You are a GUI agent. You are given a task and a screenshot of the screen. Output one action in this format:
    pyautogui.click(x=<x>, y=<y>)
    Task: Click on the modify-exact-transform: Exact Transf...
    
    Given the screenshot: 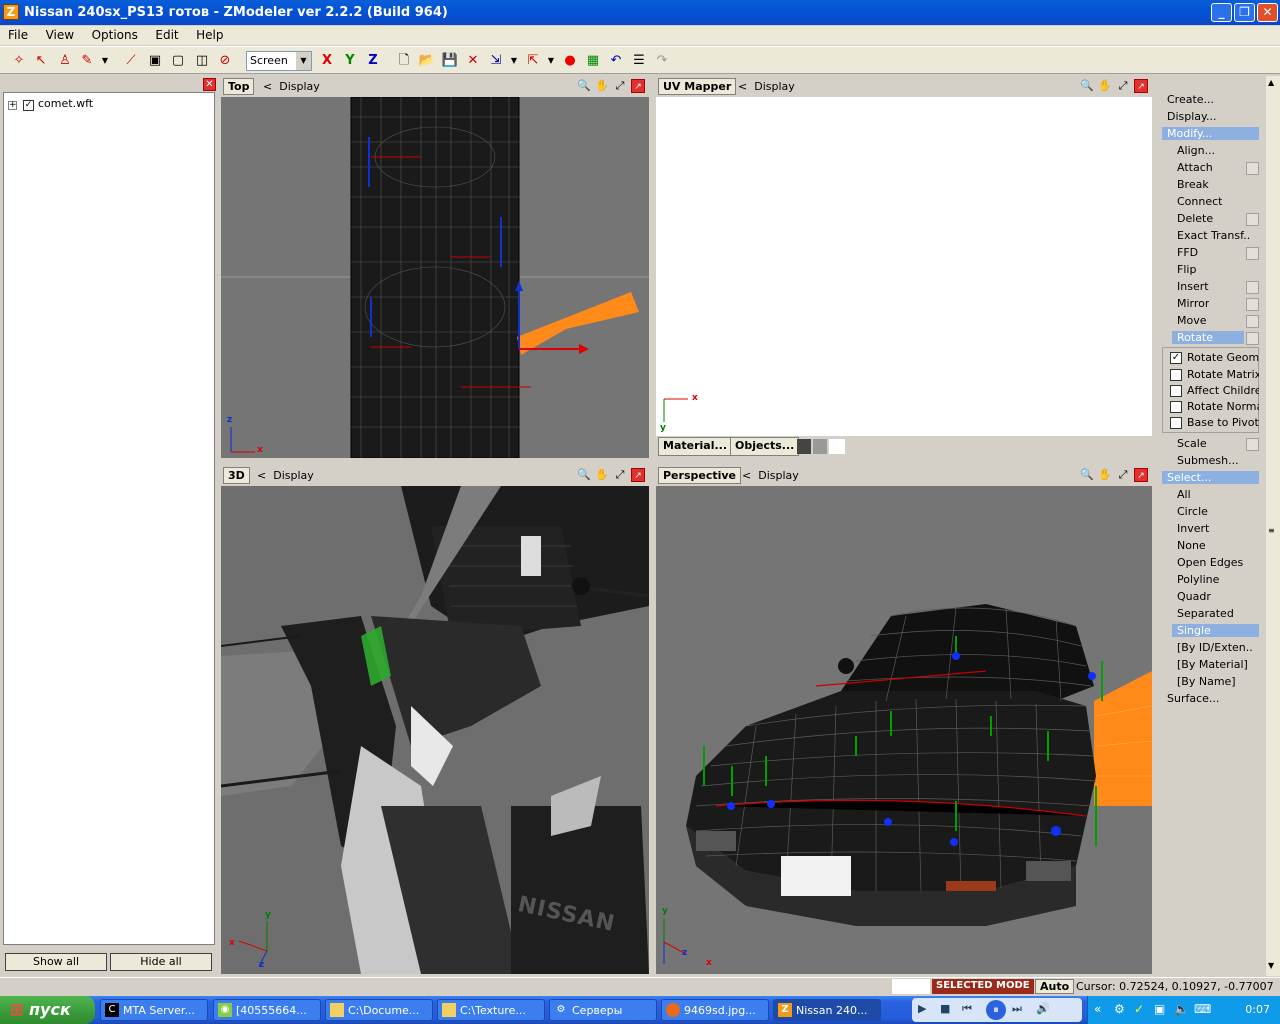 What is the action you would take?
    pyautogui.click(x=1214, y=235)
    